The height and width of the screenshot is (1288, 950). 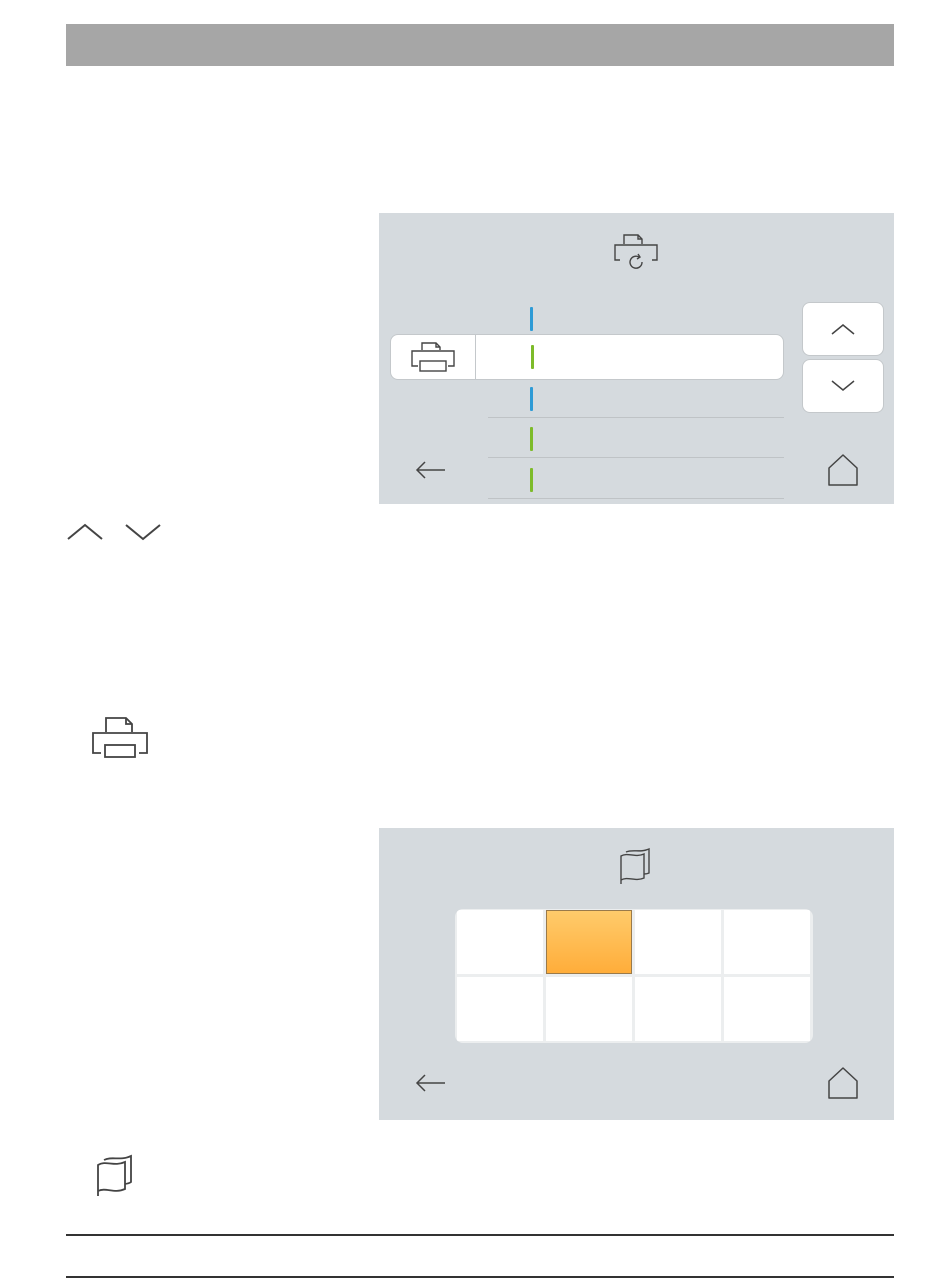 What do you see at coordinates (636, 253) in the screenshot?
I see `printer-refresh-icon` at bounding box center [636, 253].